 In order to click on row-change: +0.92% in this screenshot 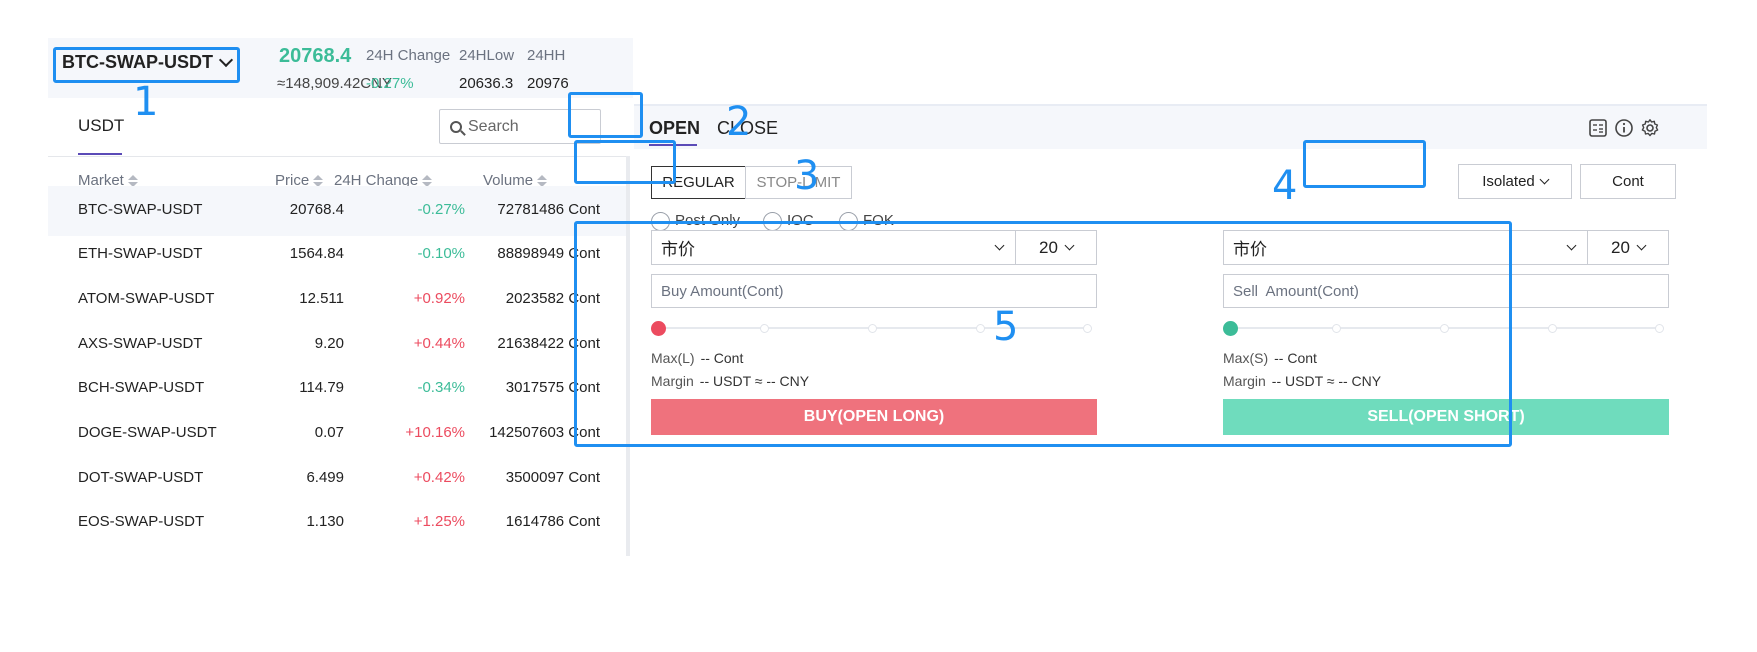, I will do `click(439, 298)`.